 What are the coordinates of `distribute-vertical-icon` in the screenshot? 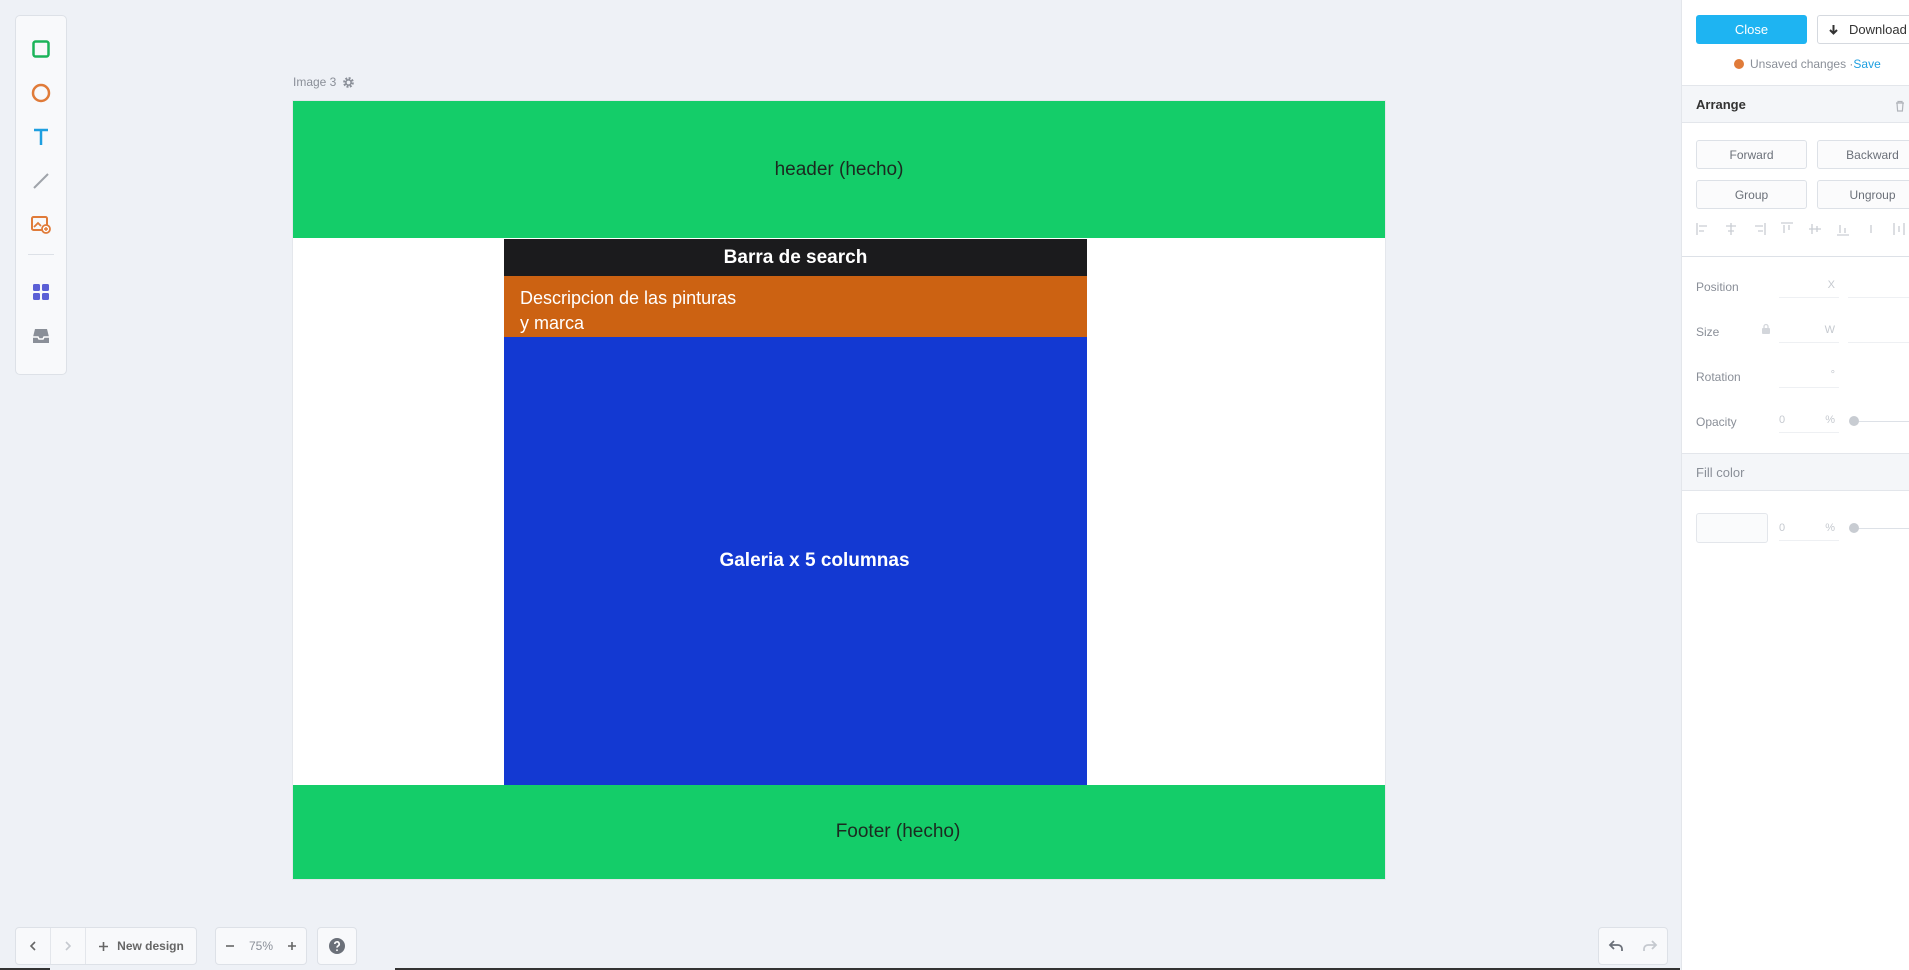 It's located at (1899, 229).